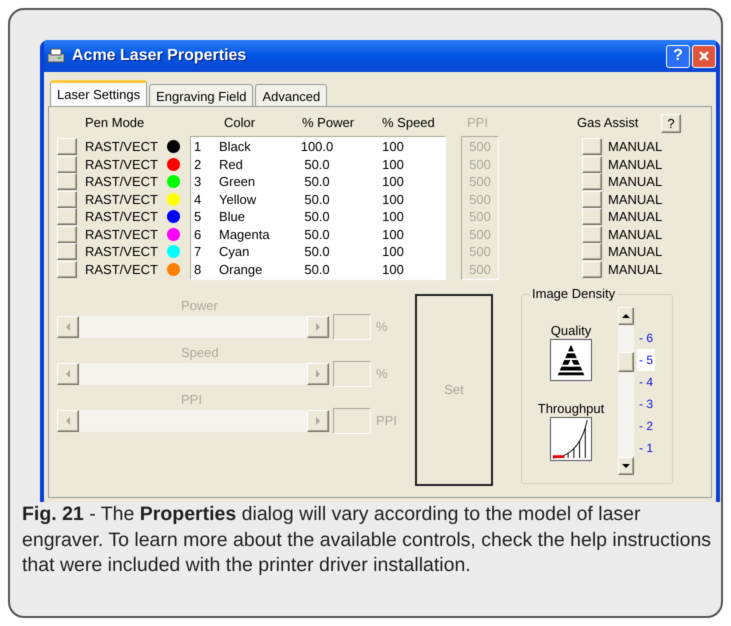 The width and height of the screenshot is (731, 626). I want to click on tab: Engraving Field, so click(201, 95).